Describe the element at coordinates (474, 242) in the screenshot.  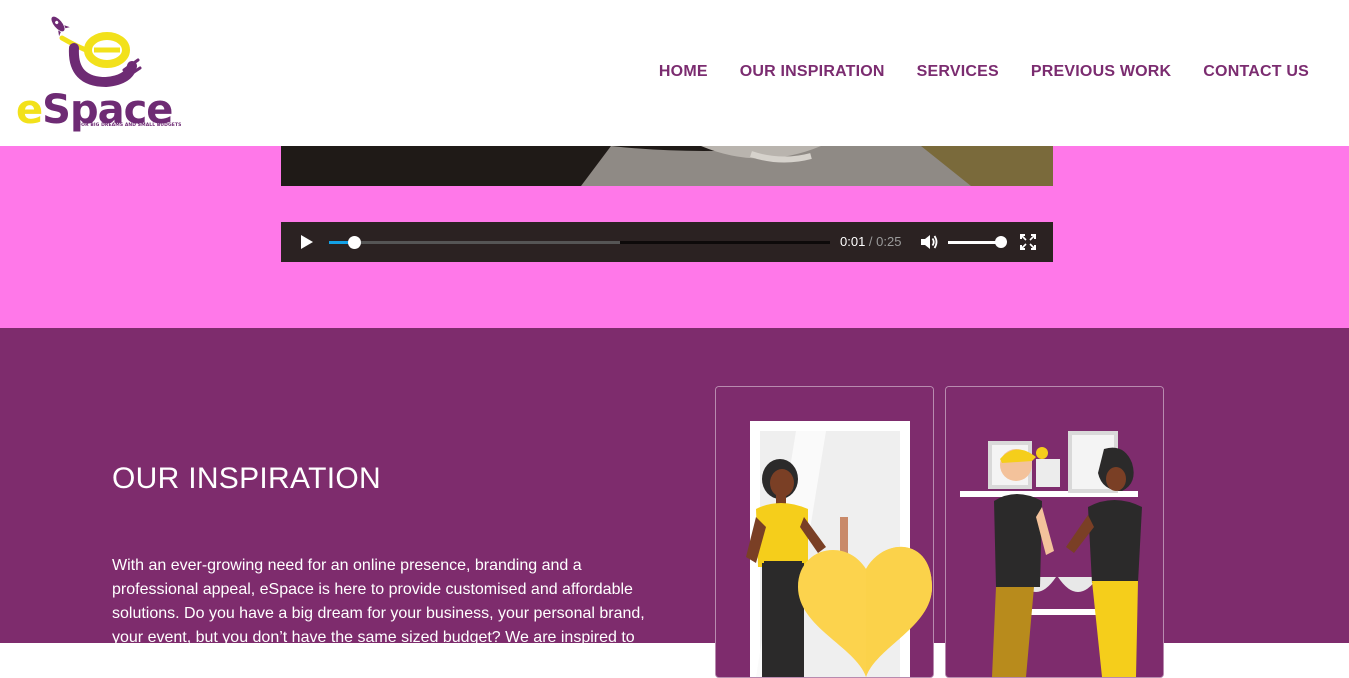
I see `buffered-range` at that location.